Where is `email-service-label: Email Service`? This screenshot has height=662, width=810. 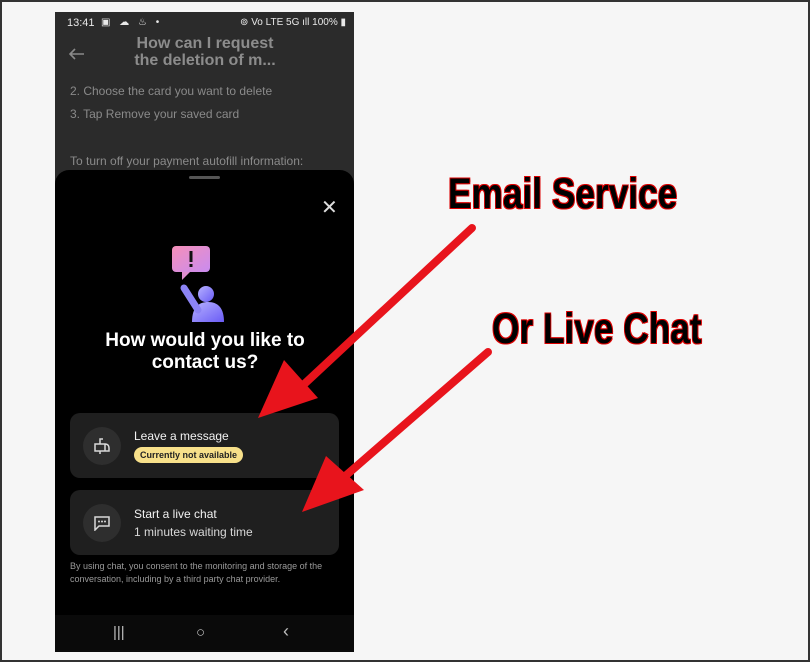 email-service-label: Email Service is located at coordinates (563, 194).